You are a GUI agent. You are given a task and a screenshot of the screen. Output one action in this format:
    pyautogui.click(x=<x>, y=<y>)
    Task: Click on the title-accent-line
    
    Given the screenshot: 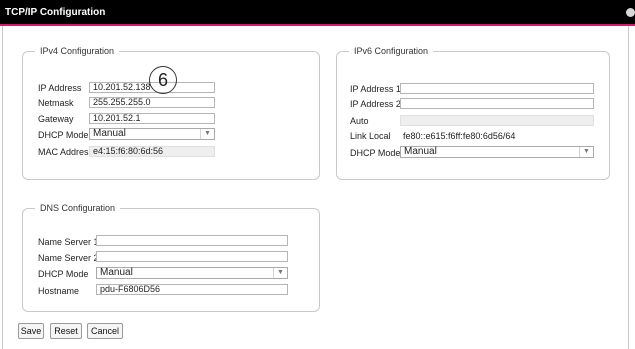 What is the action you would take?
    pyautogui.click(x=317, y=25)
    